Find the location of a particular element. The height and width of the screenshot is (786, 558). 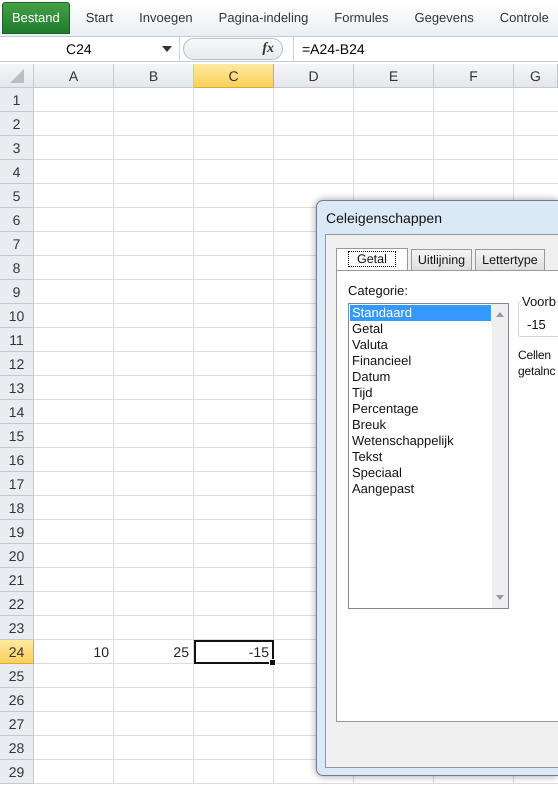

file-tab: Bestand is located at coordinates (36, 18).